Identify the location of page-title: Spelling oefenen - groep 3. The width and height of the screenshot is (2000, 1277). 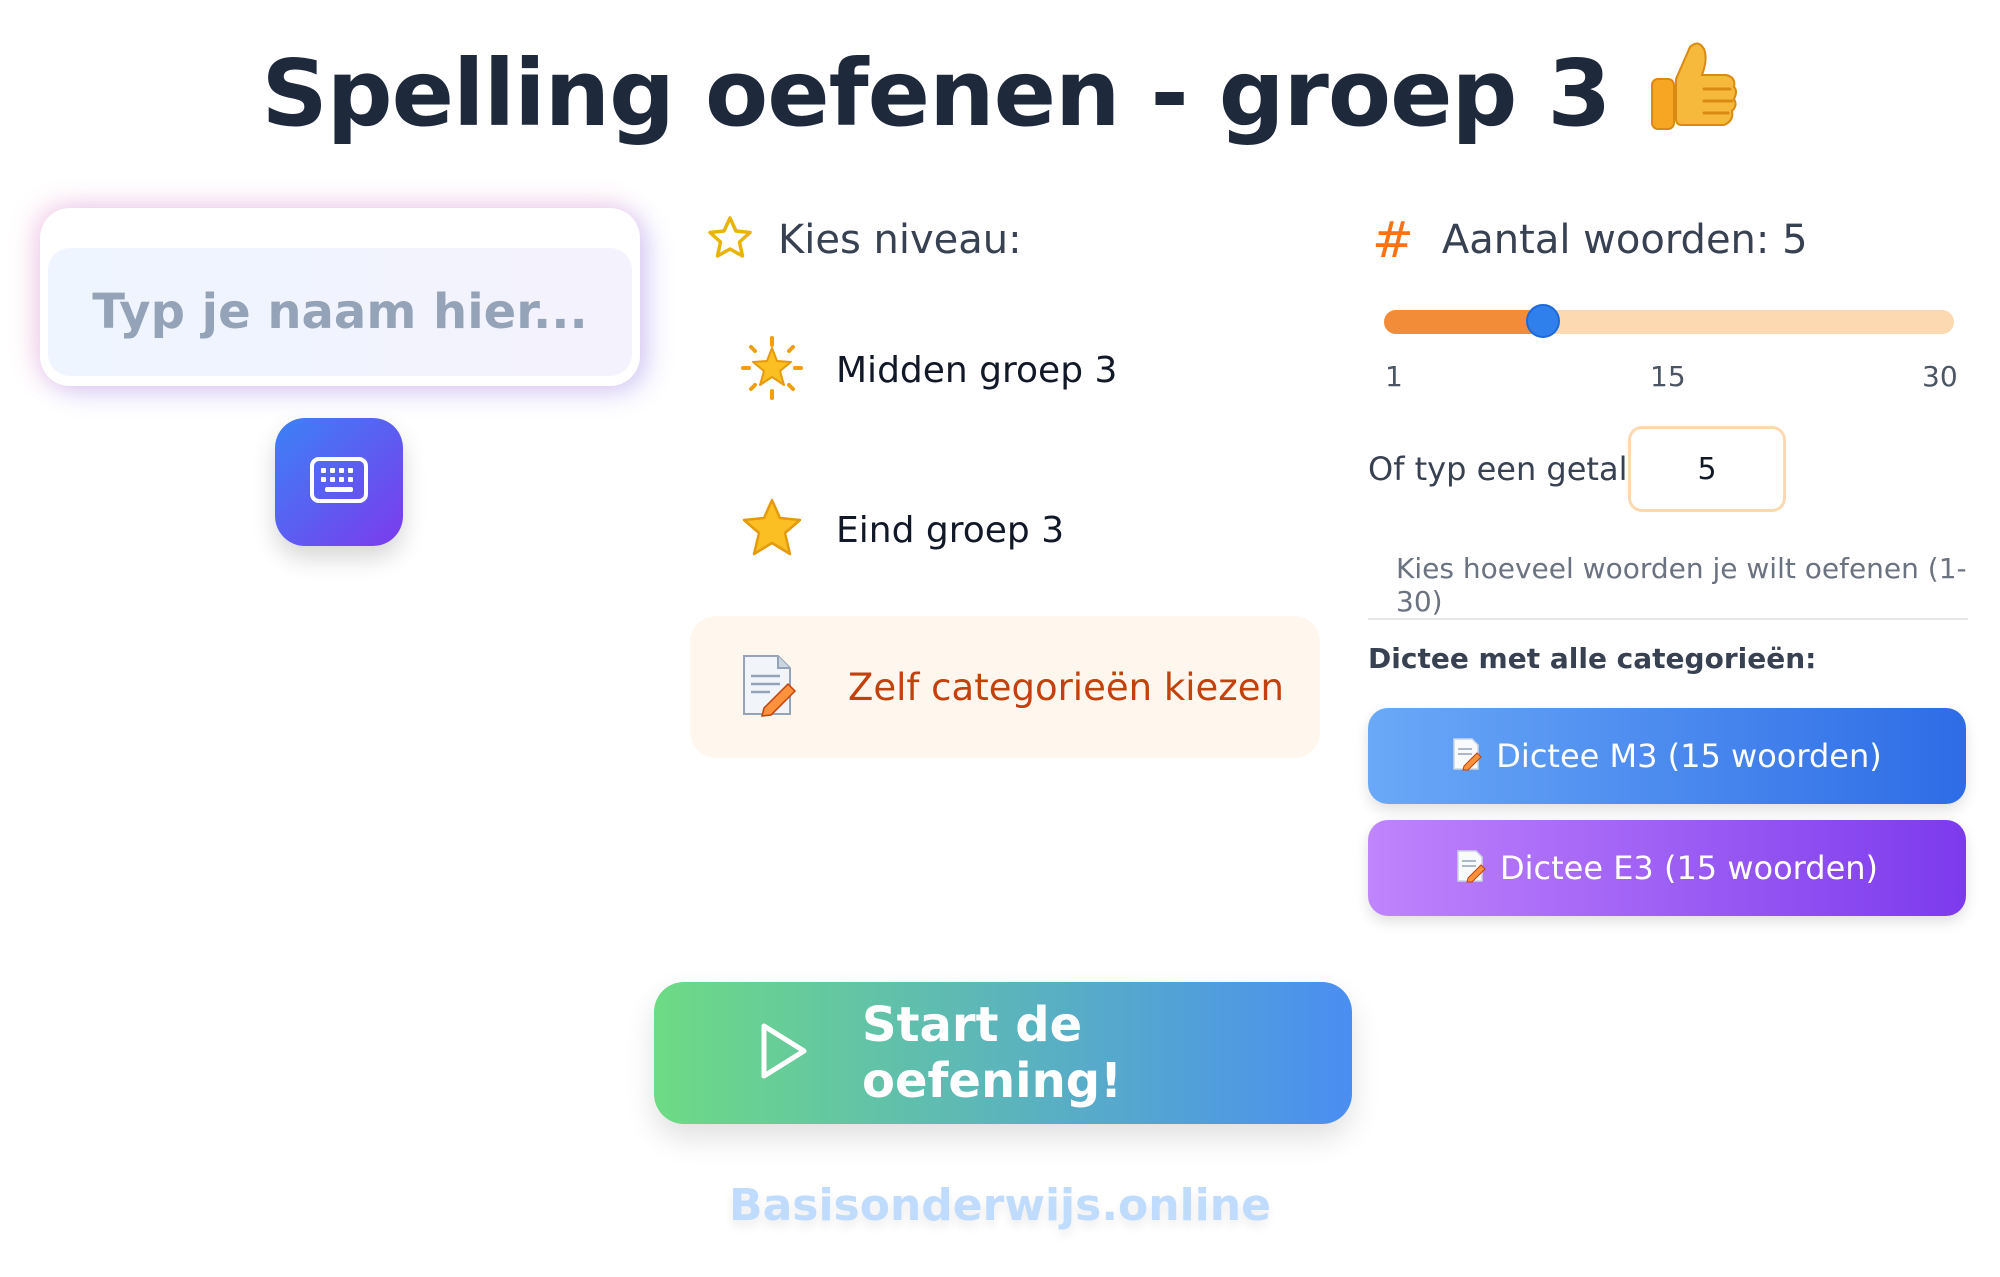
(1000, 99).